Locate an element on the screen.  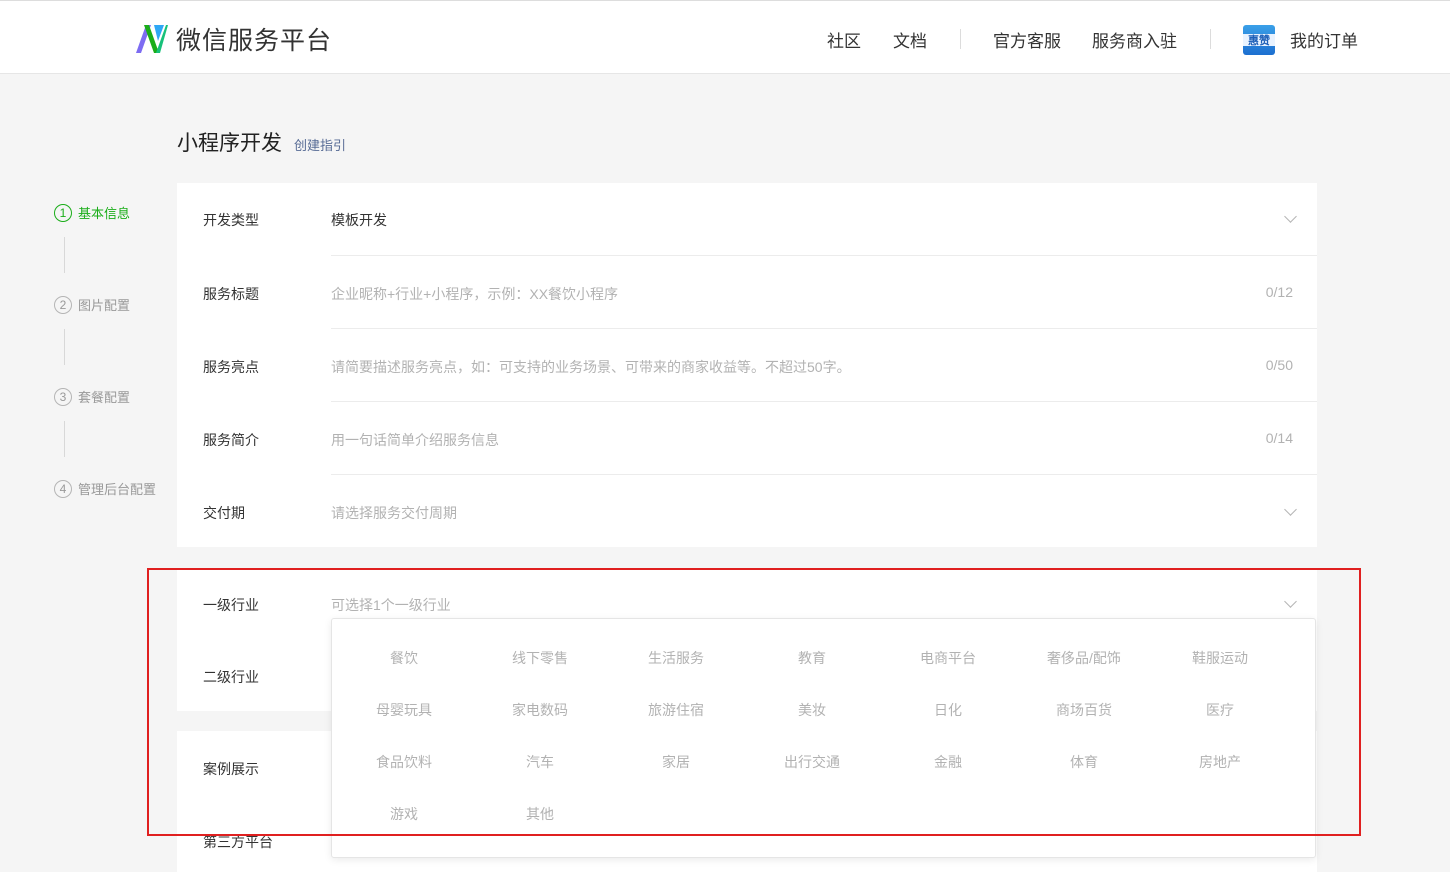
nav-community-label: 社区 is located at coordinates (844, 39).